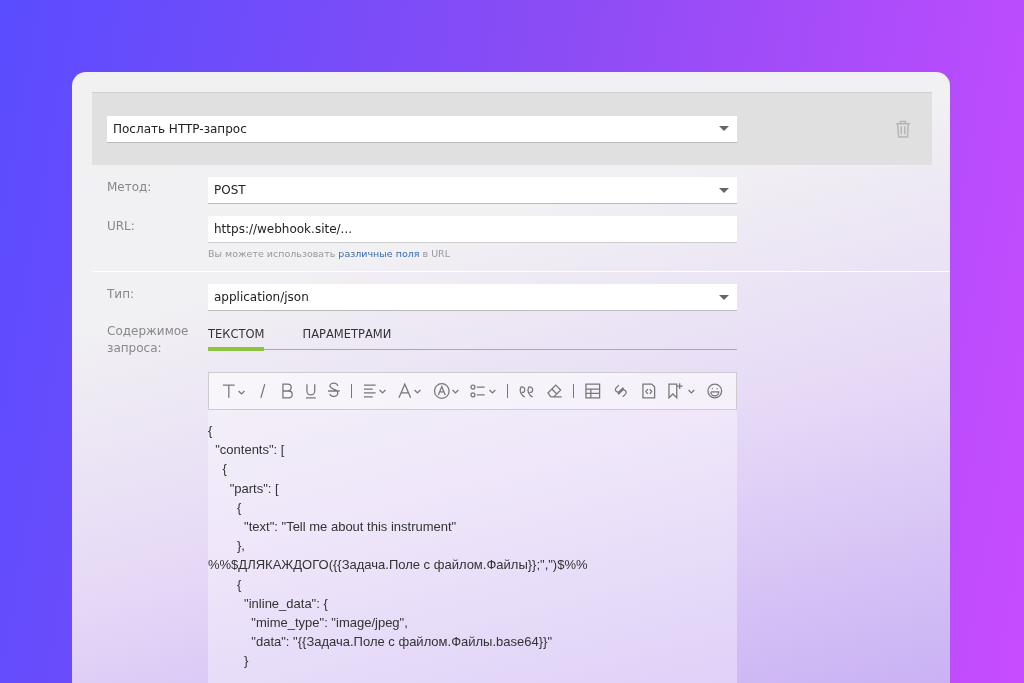 The width and height of the screenshot is (1024, 683). Describe the element at coordinates (234, 391) in the screenshot. I see `text-size-icon` at that location.